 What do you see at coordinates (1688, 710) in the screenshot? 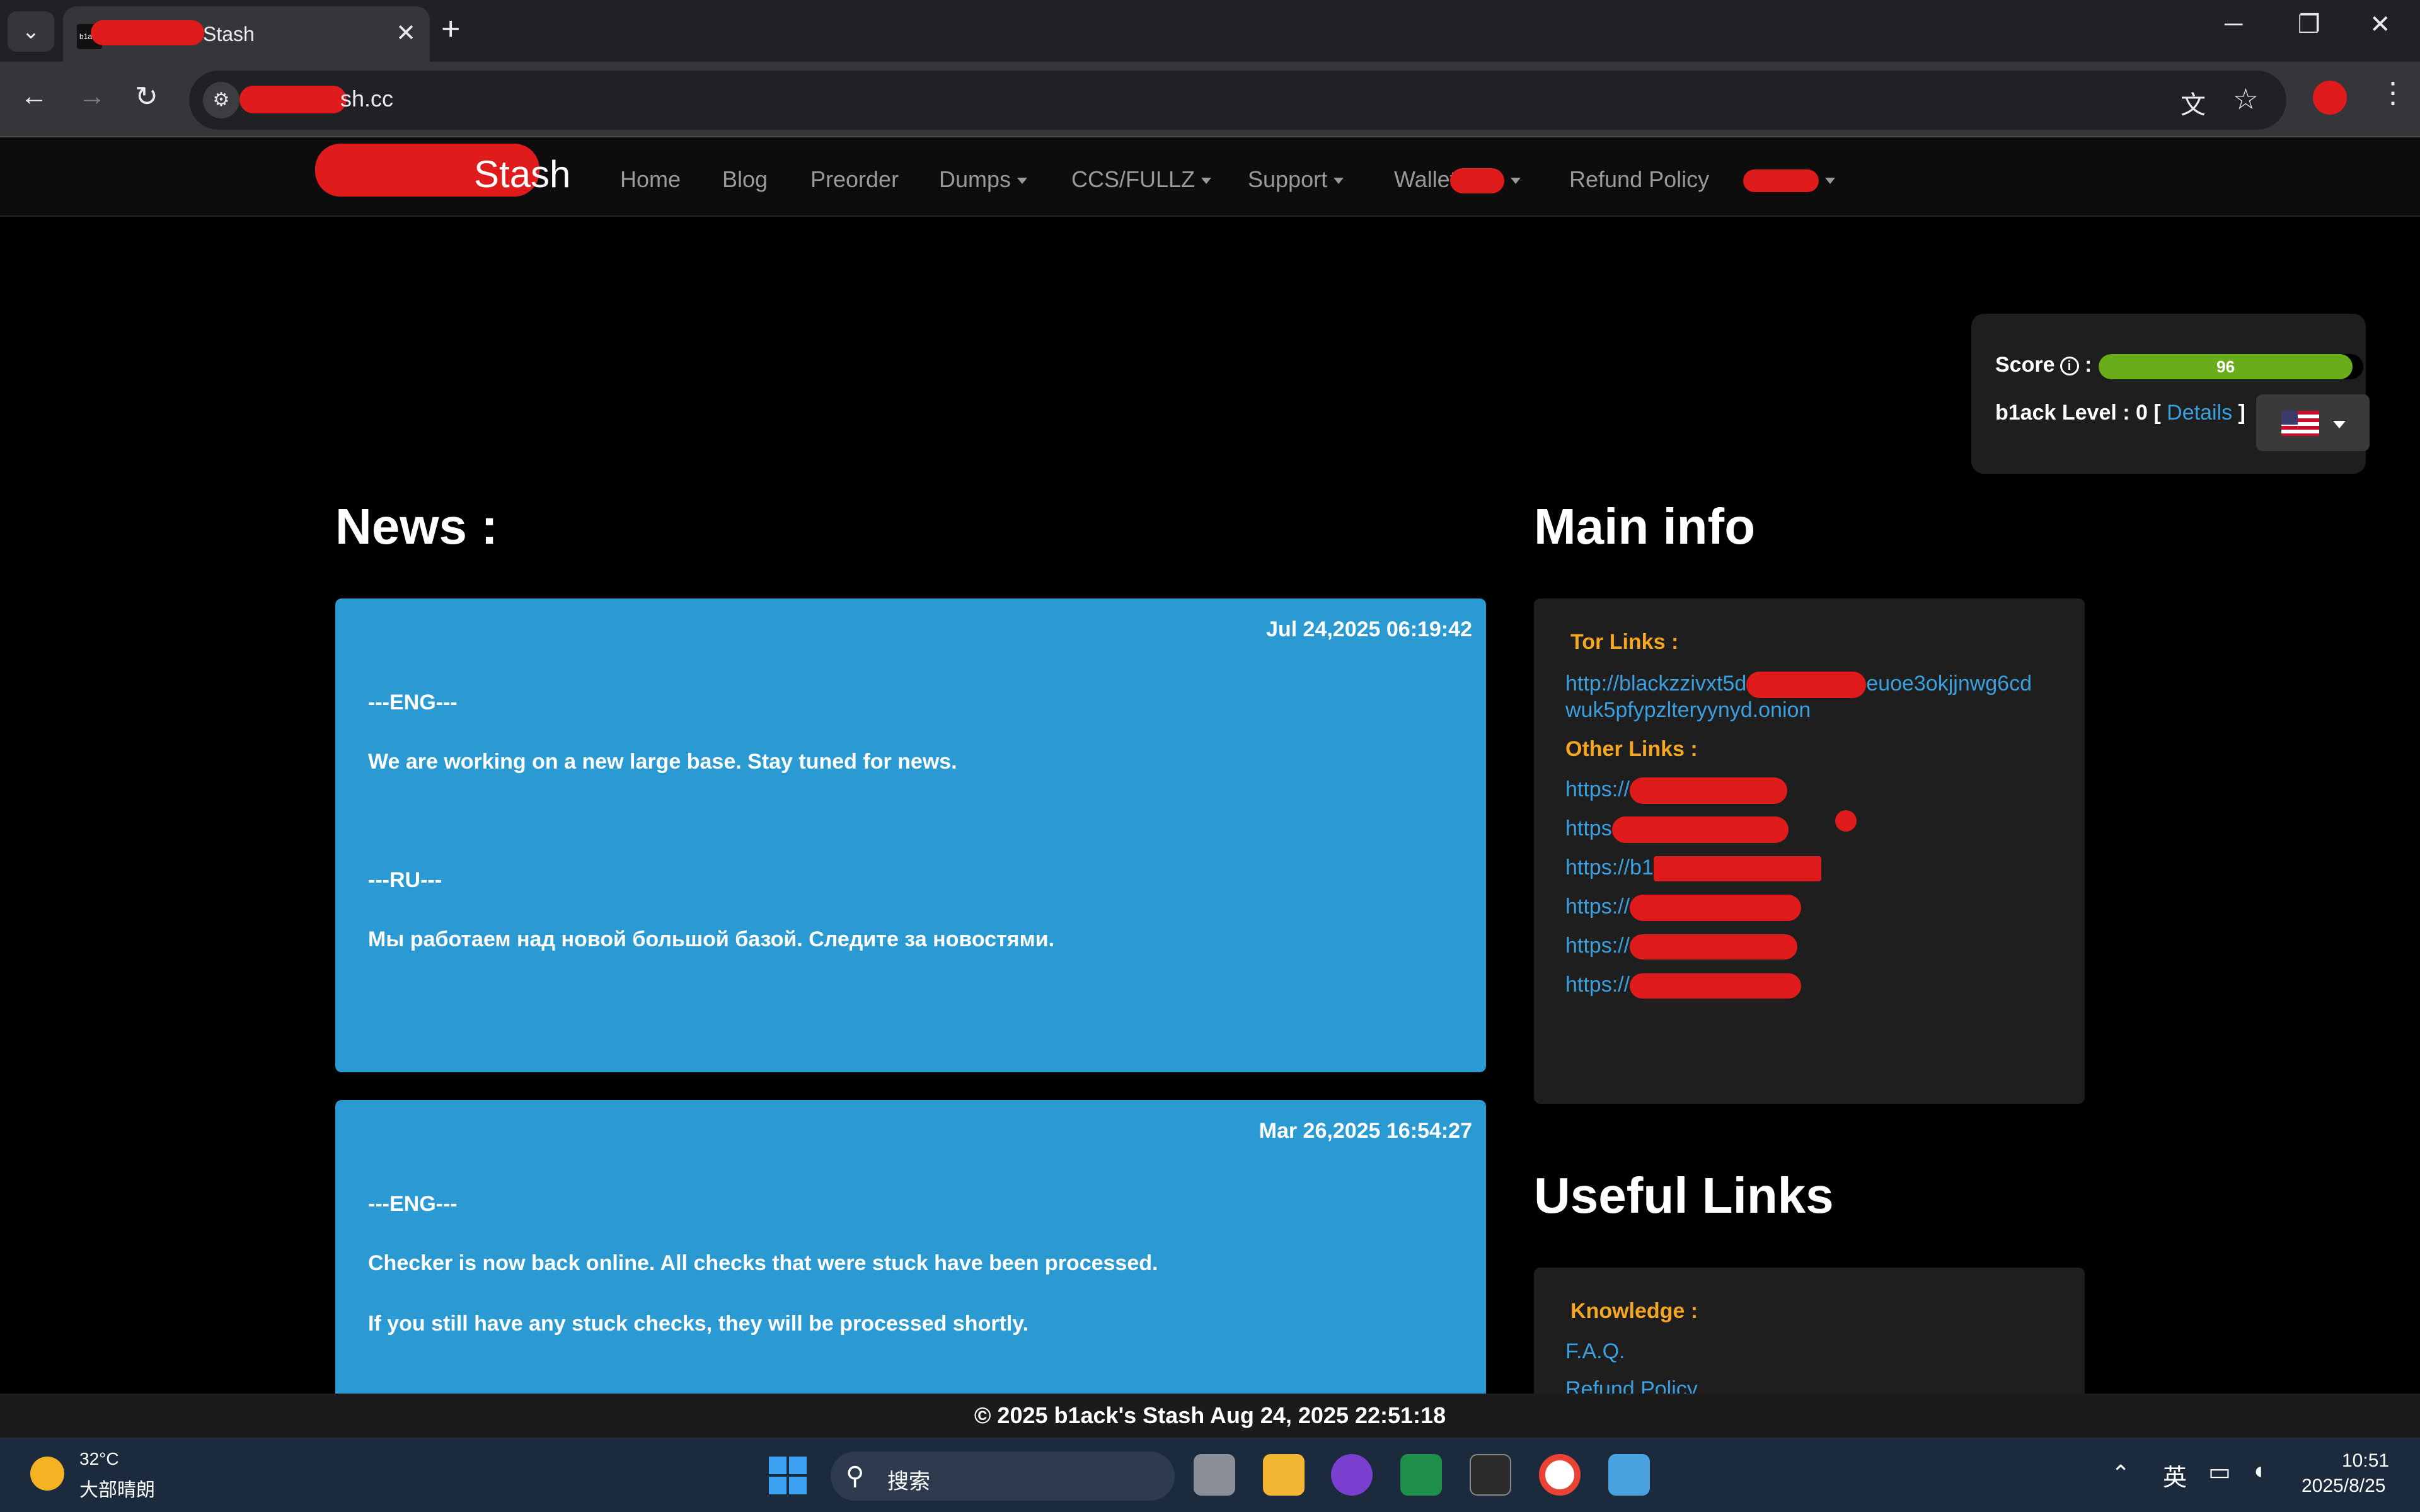
I see `tor-link-continued: wuk5pfypzlteryynyd.onion` at bounding box center [1688, 710].